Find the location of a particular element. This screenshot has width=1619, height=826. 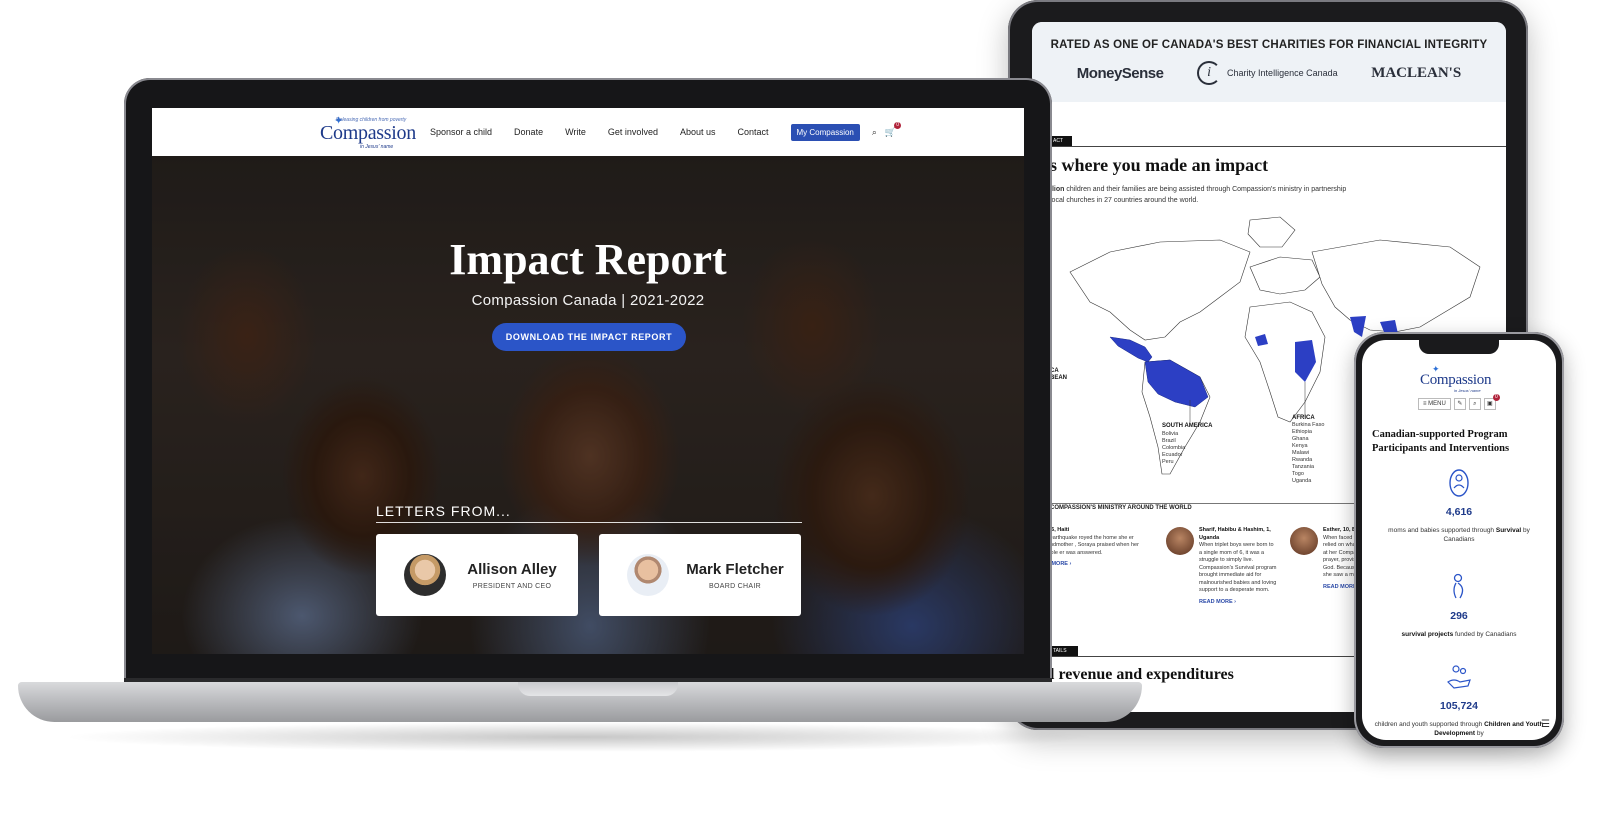

svg-text: Burkina Faso is located at coordinates (1308, 425).